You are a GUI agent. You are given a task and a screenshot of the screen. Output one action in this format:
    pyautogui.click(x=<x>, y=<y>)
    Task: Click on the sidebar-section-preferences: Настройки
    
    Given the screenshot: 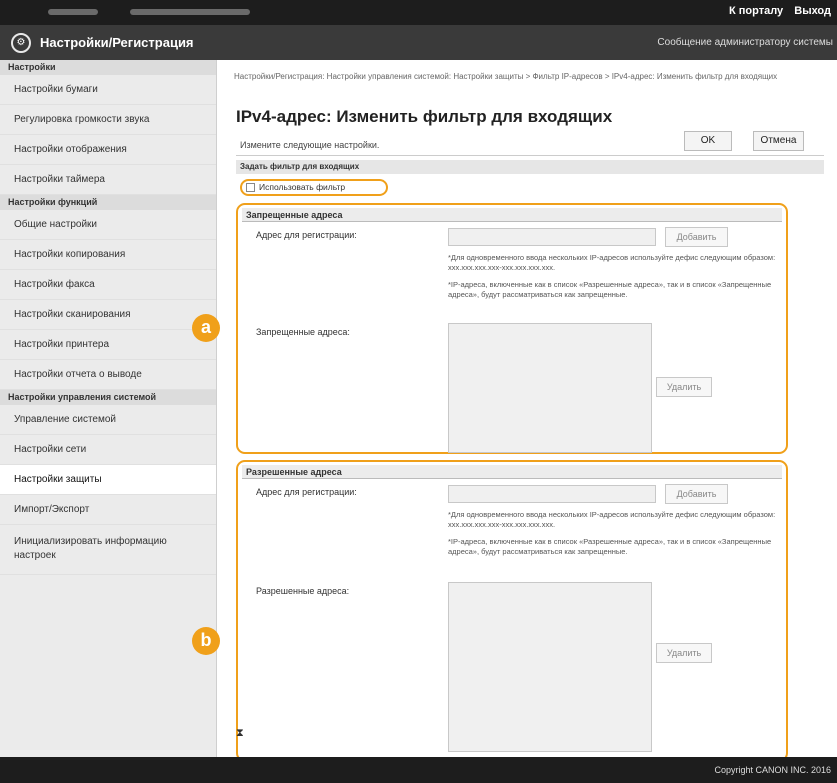 What is the action you would take?
    pyautogui.click(x=108, y=67)
    